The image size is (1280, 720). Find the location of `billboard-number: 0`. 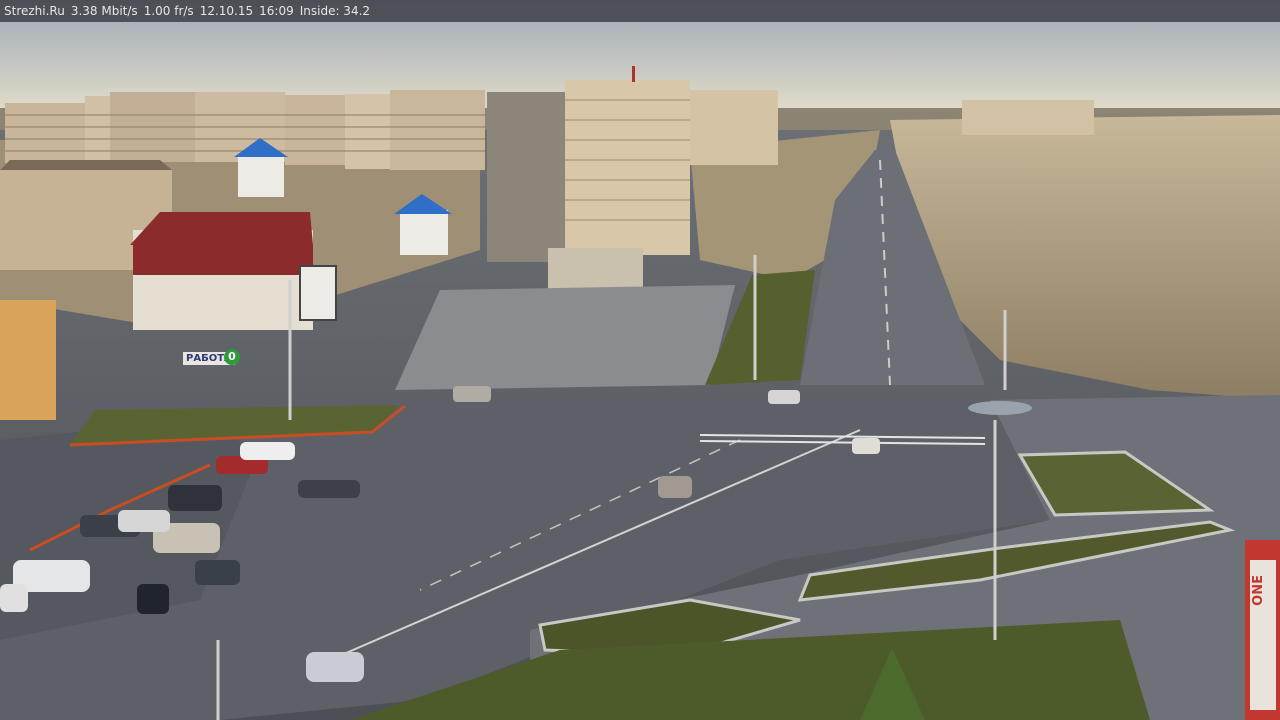

billboard-number: 0 is located at coordinates (232, 357).